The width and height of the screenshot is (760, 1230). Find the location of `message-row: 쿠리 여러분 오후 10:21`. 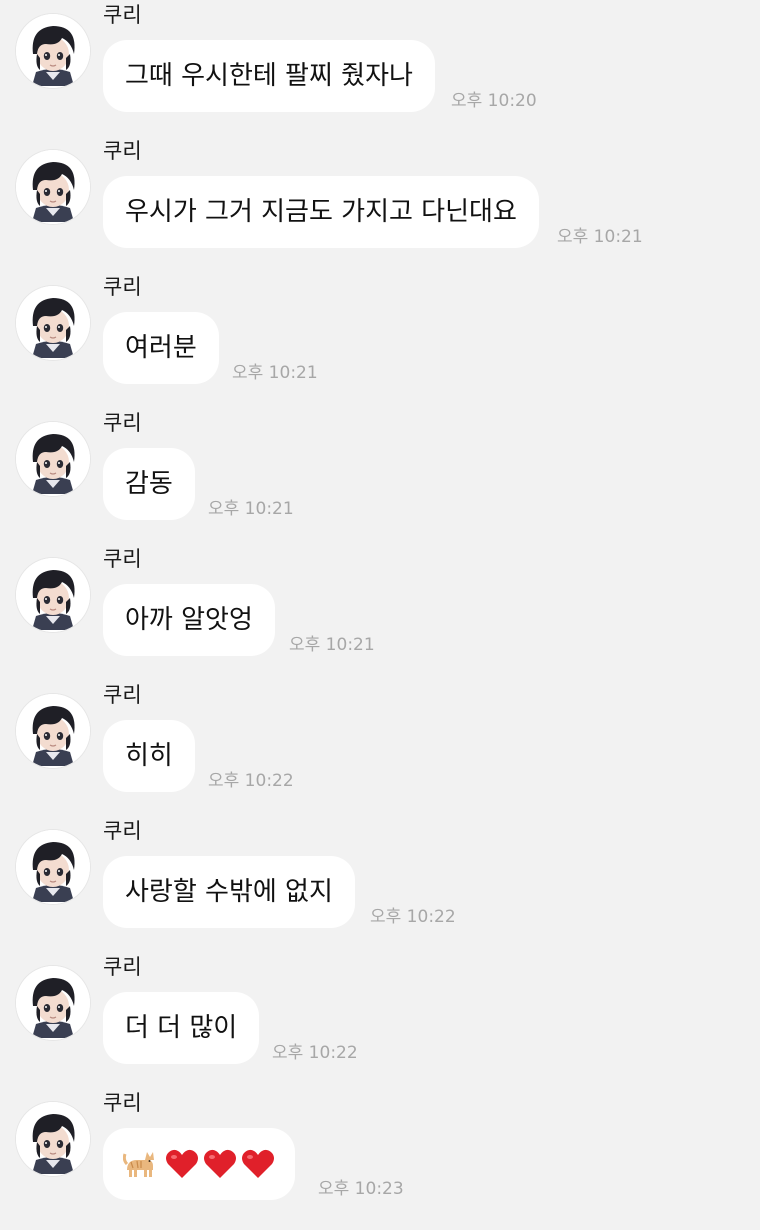

message-row: 쿠리 여러분 오후 10:21 is located at coordinates (380, 344).